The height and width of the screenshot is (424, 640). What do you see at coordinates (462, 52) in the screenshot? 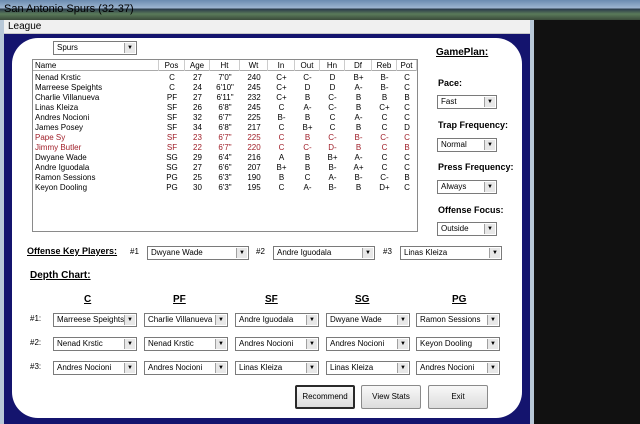
I see `gameplan-title: GamePlan:` at bounding box center [462, 52].